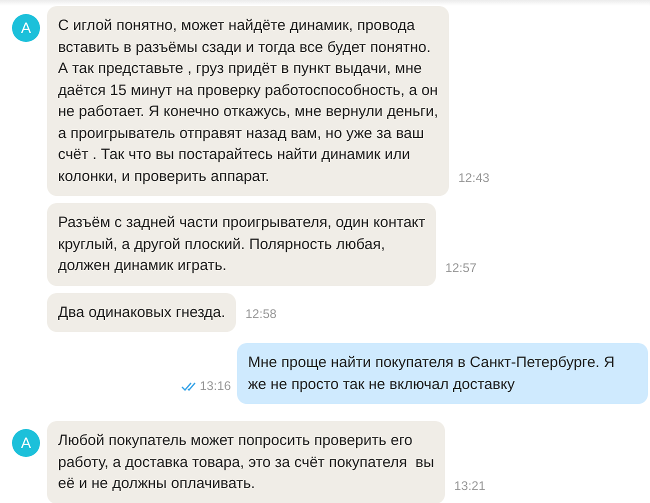 The image size is (650, 503). Describe the element at coordinates (261, 314) in the screenshot. I see `message-time: 12:58` at that location.